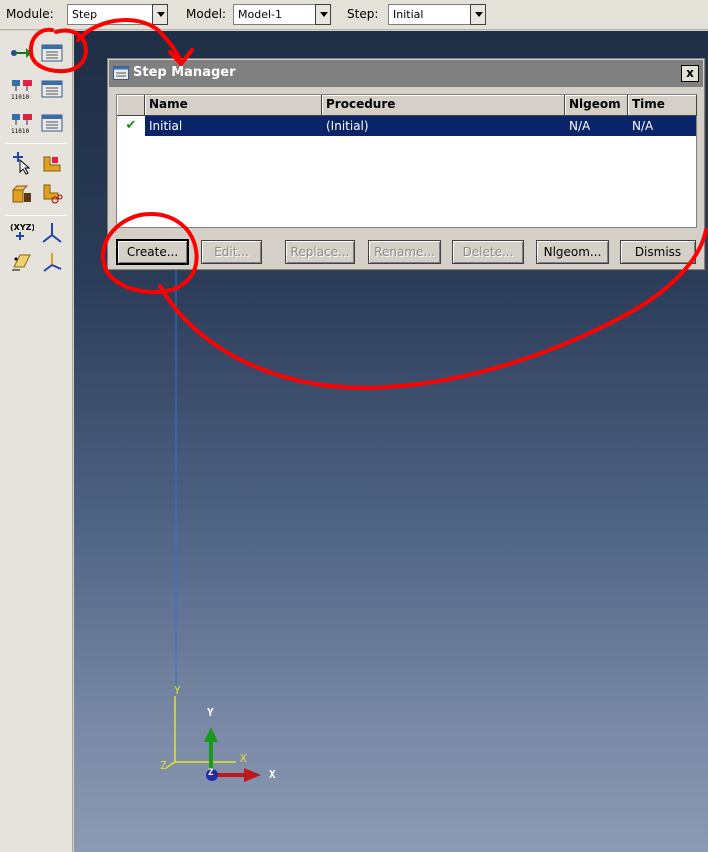 The height and width of the screenshot is (852, 708). Describe the element at coordinates (22, 261) in the screenshot. I see `datum-plane-icon` at that location.